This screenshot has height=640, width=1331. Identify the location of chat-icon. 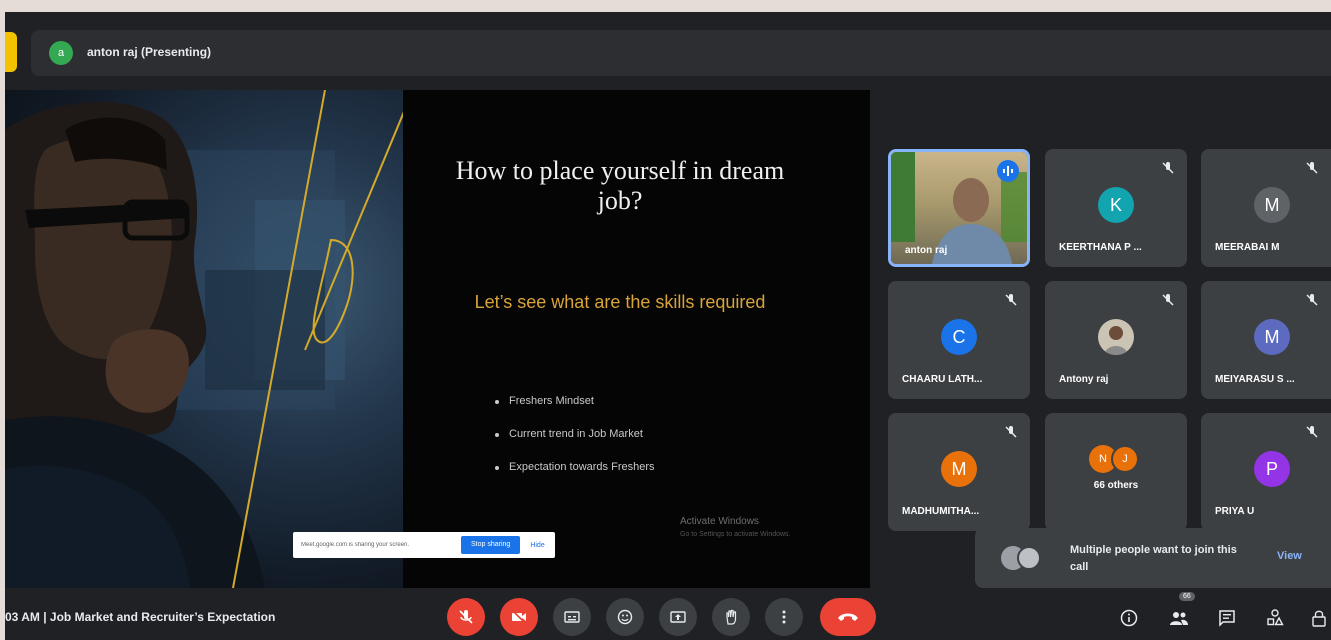
(1227, 618).